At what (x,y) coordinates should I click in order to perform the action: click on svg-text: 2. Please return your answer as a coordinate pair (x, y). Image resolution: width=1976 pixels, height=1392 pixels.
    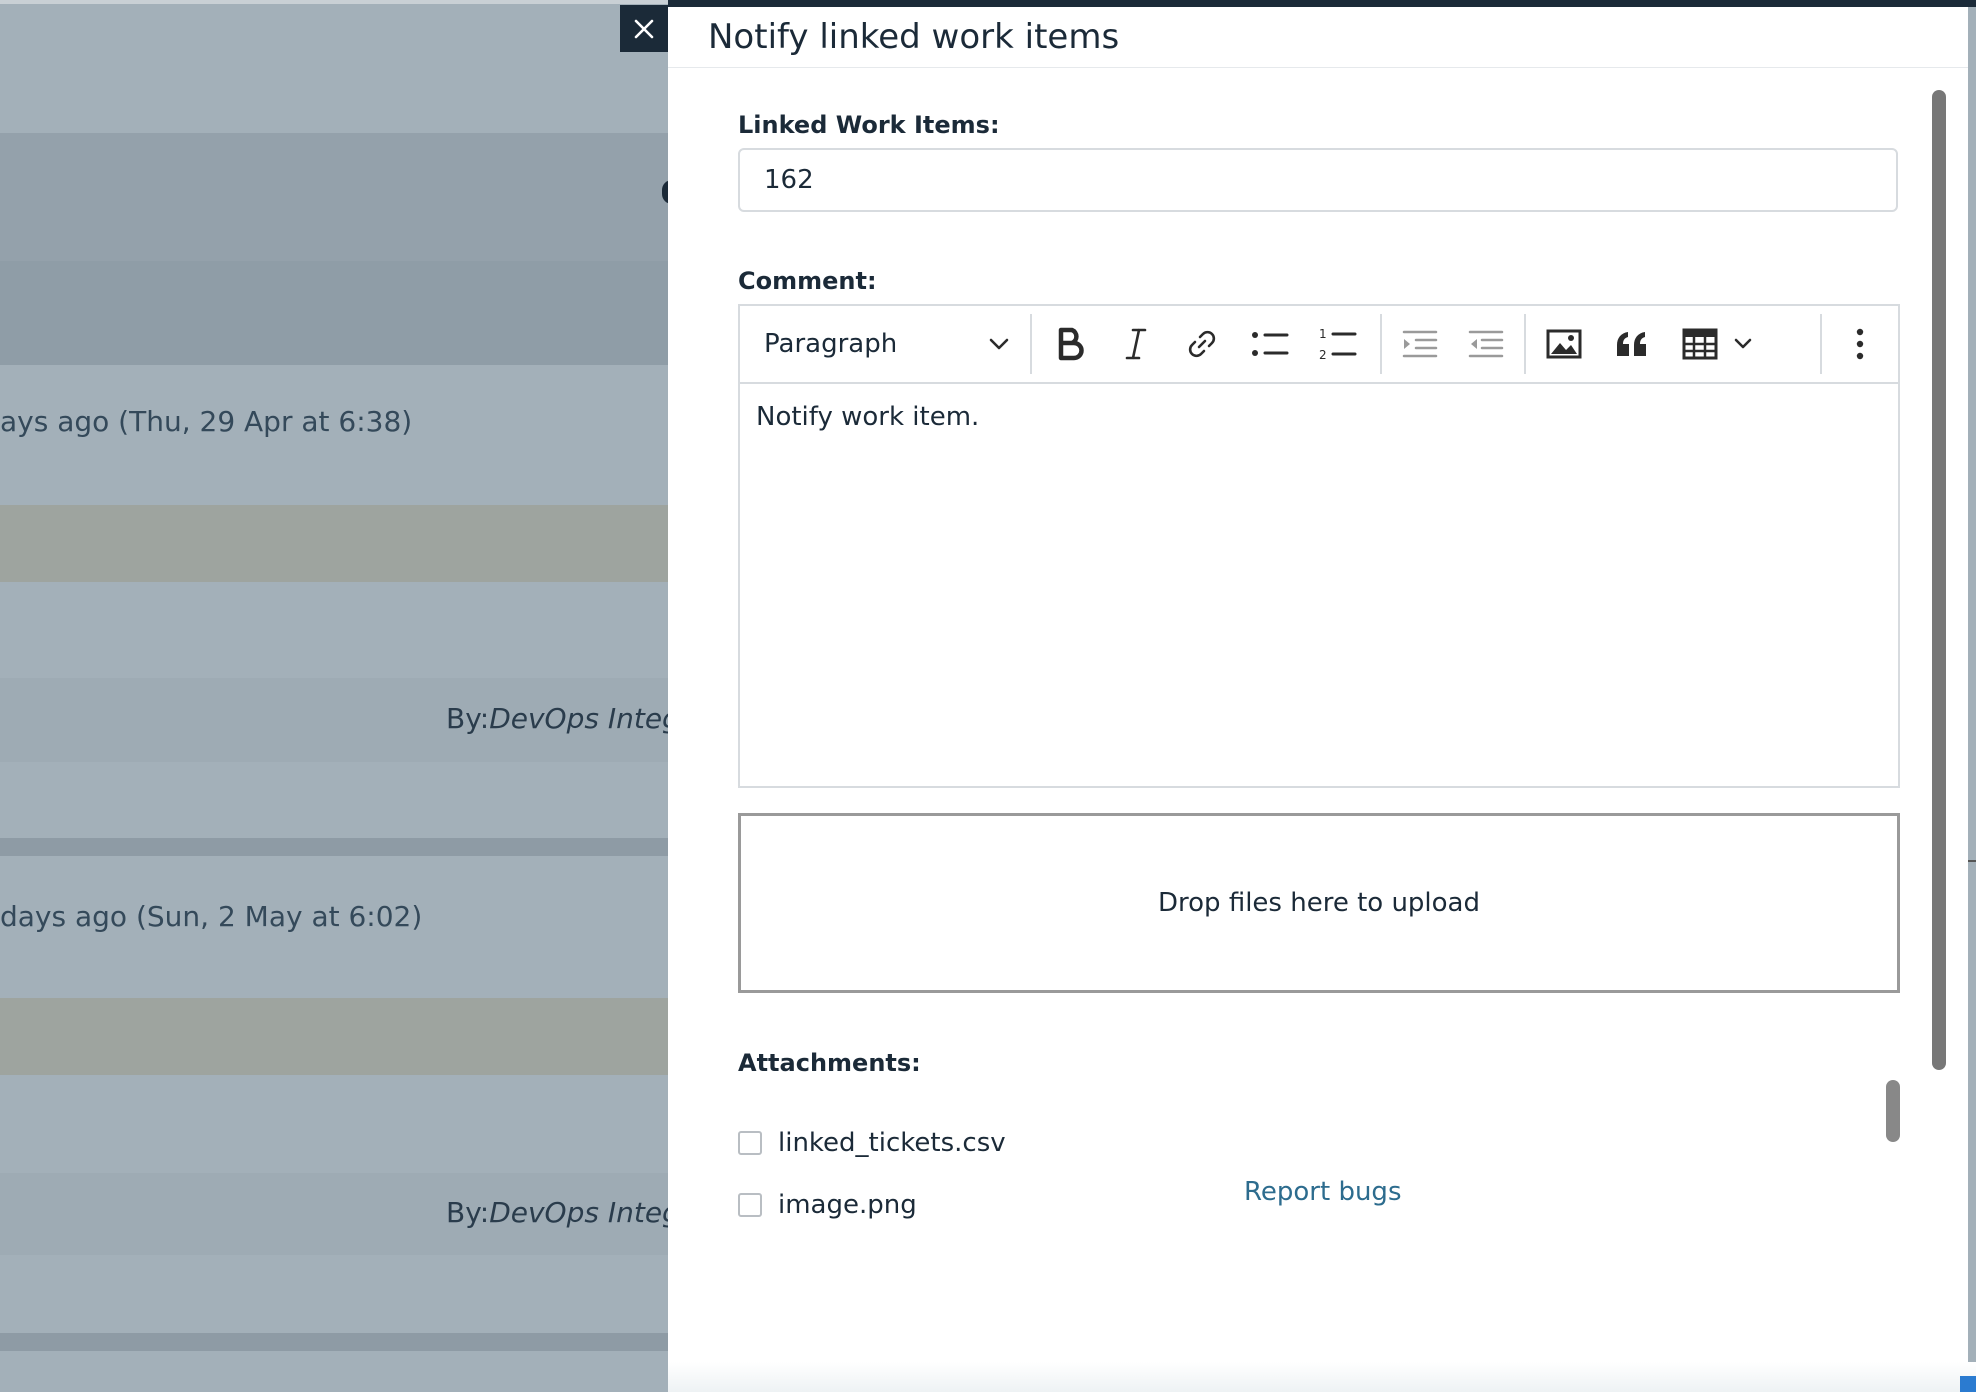
    Looking at the image, I should click on (1323, 354).